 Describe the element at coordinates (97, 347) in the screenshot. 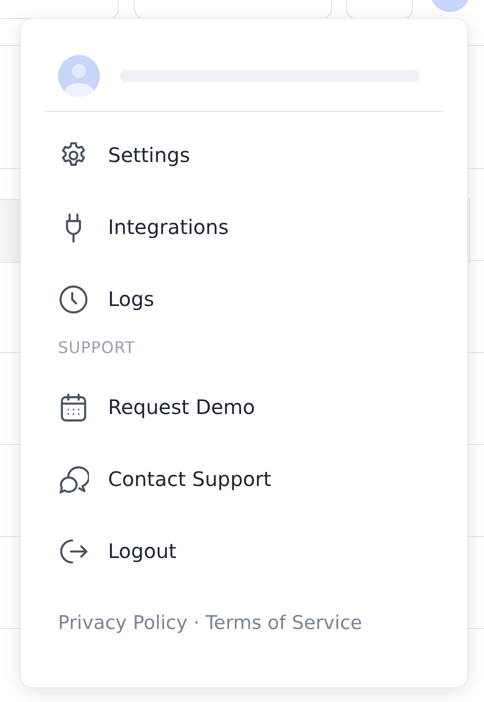

I see `section-heading: SUPPORT` at that location.